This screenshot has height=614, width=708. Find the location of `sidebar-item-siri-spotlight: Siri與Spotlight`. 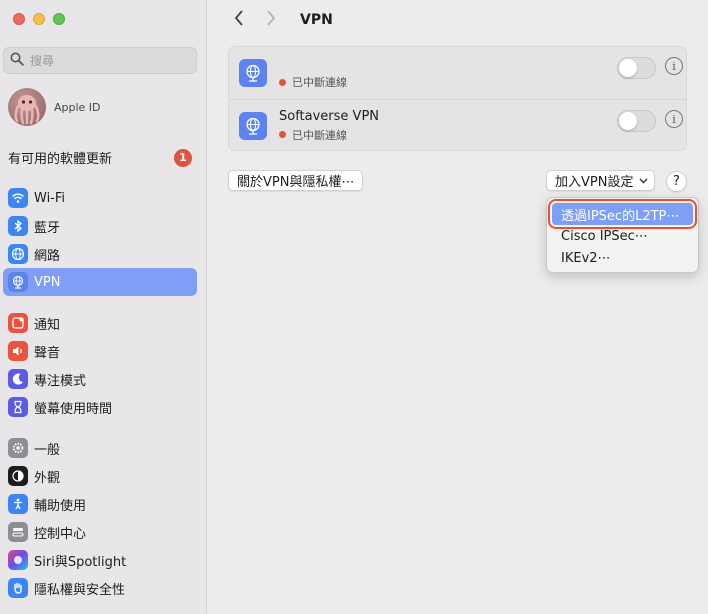

sidebar-item-siri-spotlight: Siri與Spotlight is located at coordinates (100, 560).